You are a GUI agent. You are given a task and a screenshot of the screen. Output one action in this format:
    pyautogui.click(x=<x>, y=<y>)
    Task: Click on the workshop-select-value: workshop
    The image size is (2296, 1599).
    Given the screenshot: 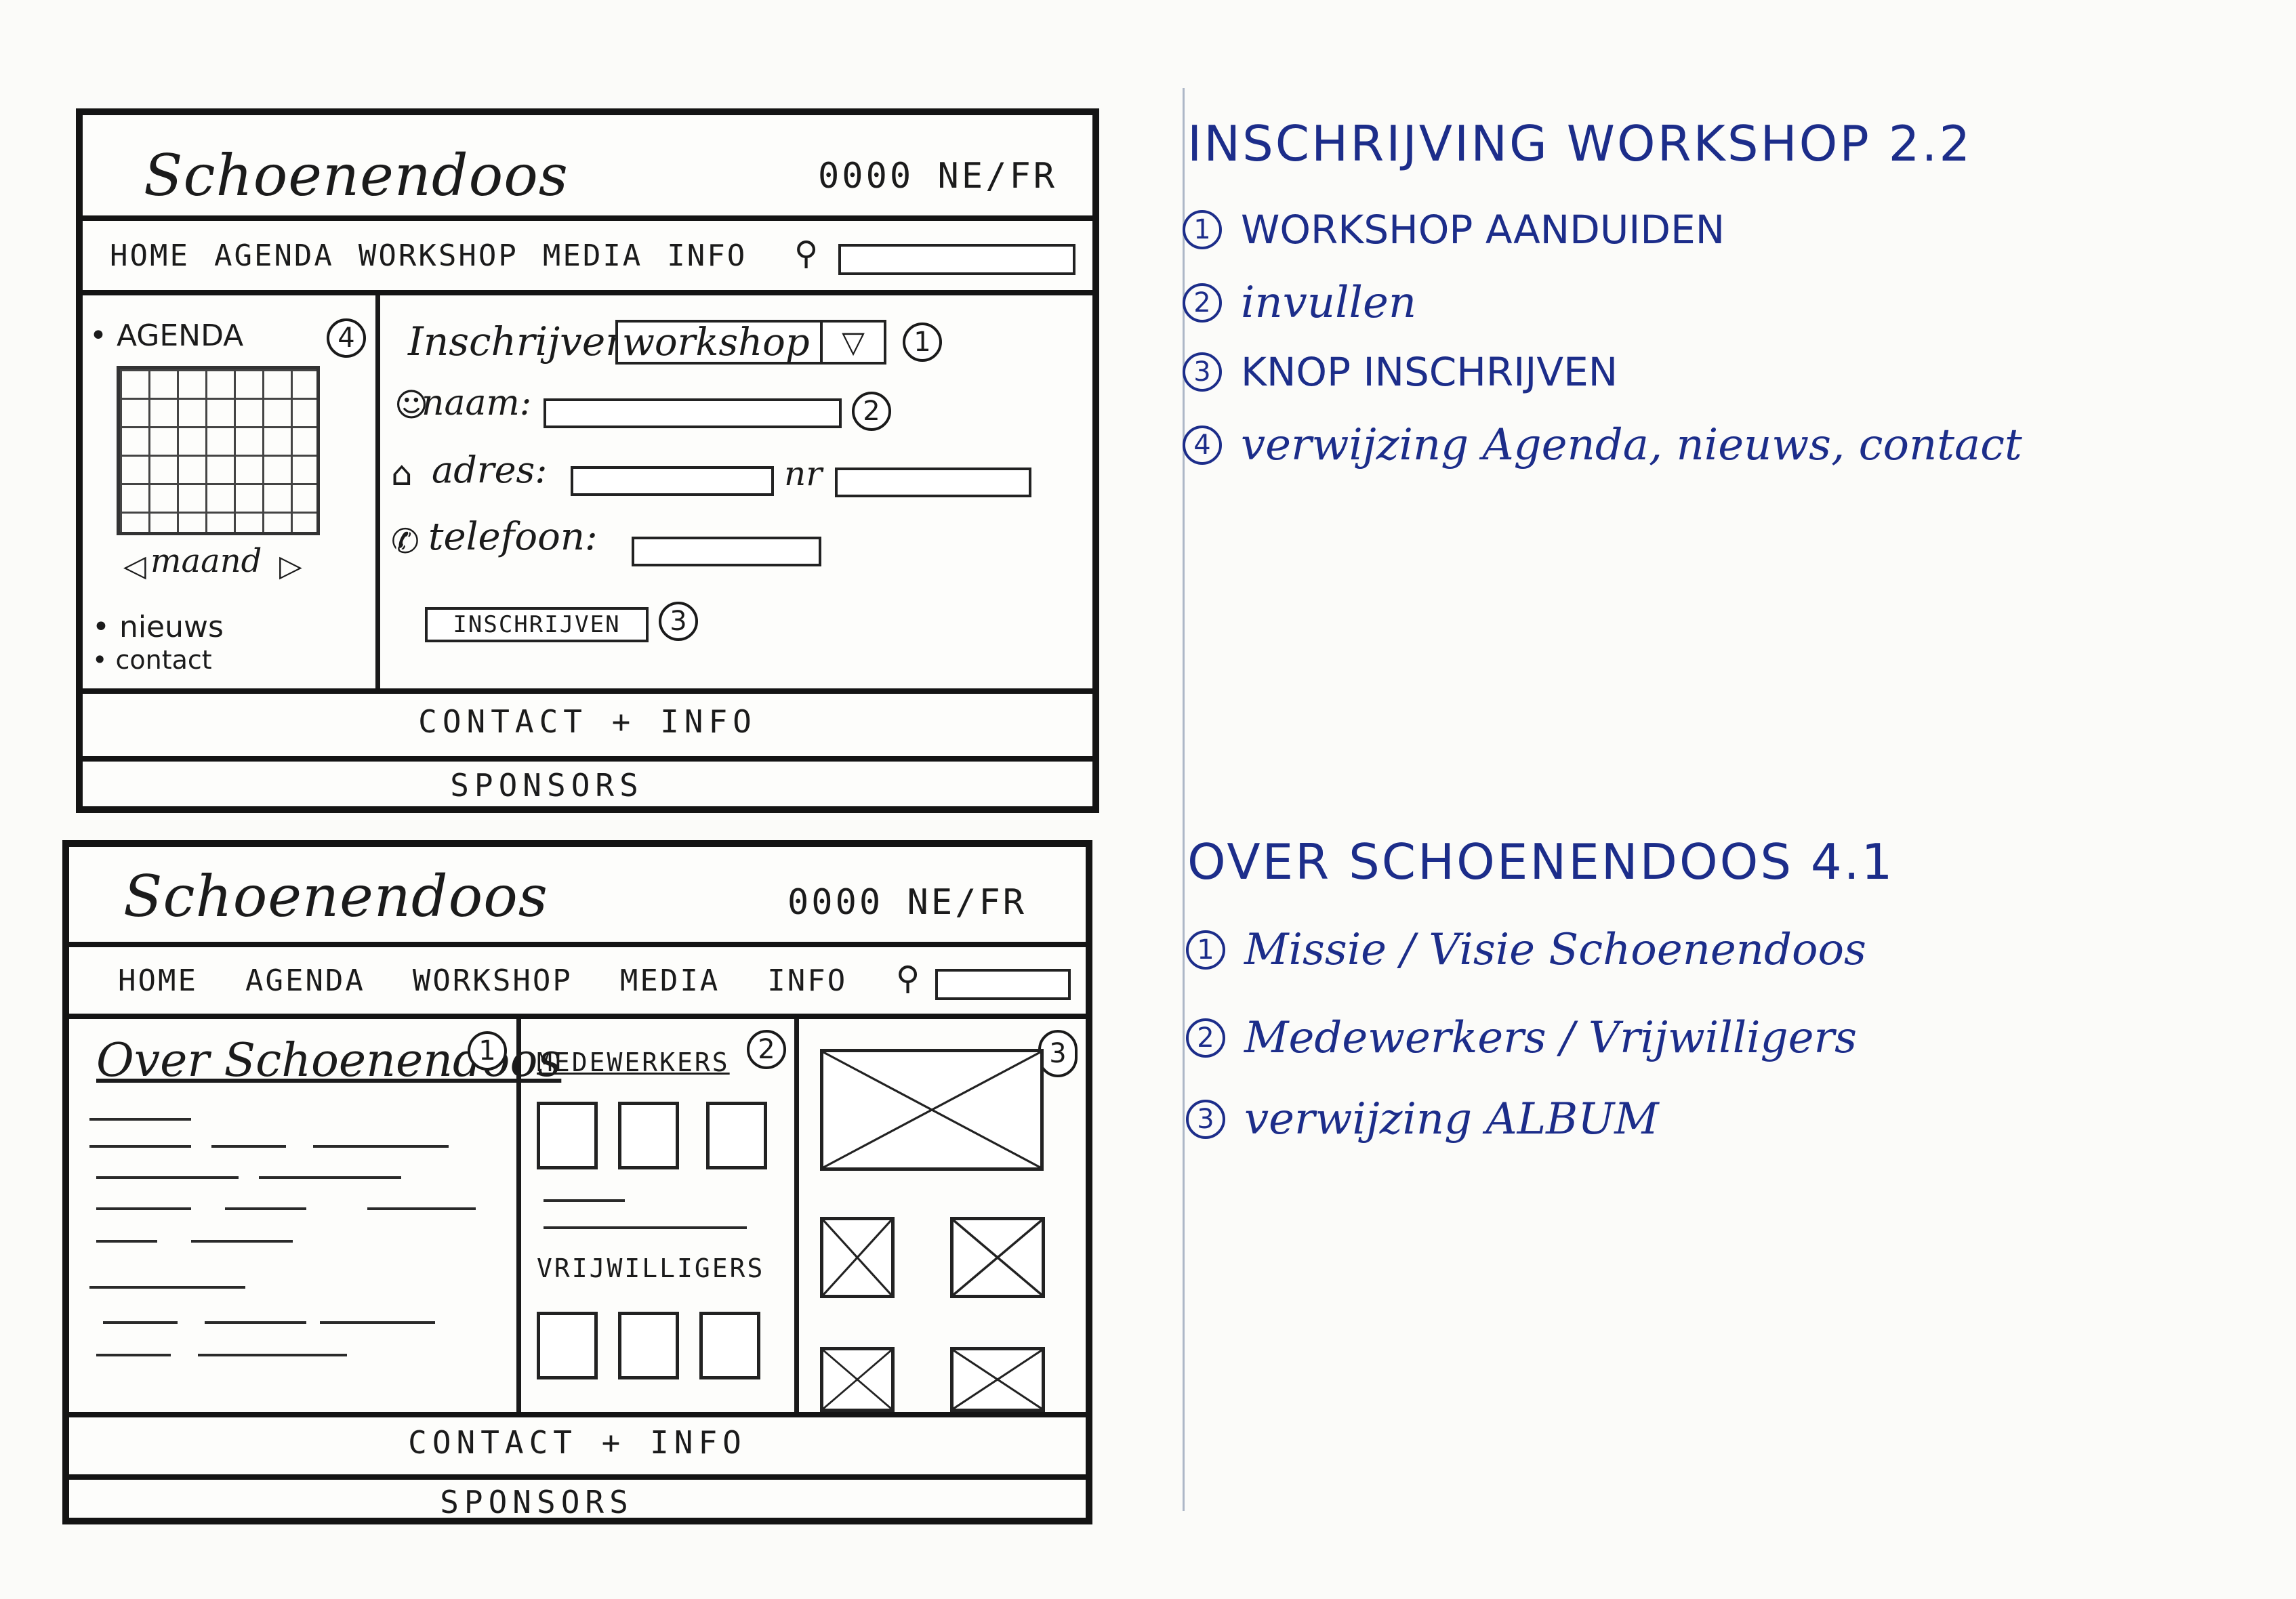 What is the action you would take?
    pyautogui.click(x=716, y=342)
    